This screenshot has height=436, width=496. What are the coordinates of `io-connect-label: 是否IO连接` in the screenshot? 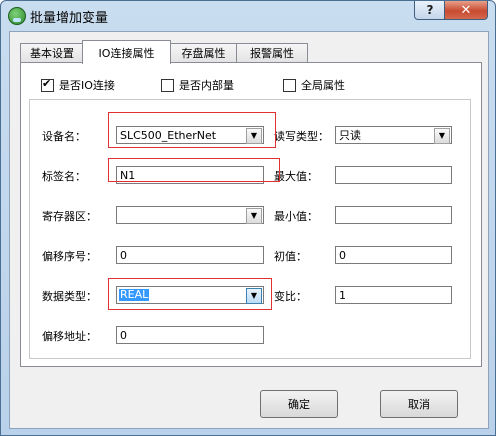 It's located at (87, 85).